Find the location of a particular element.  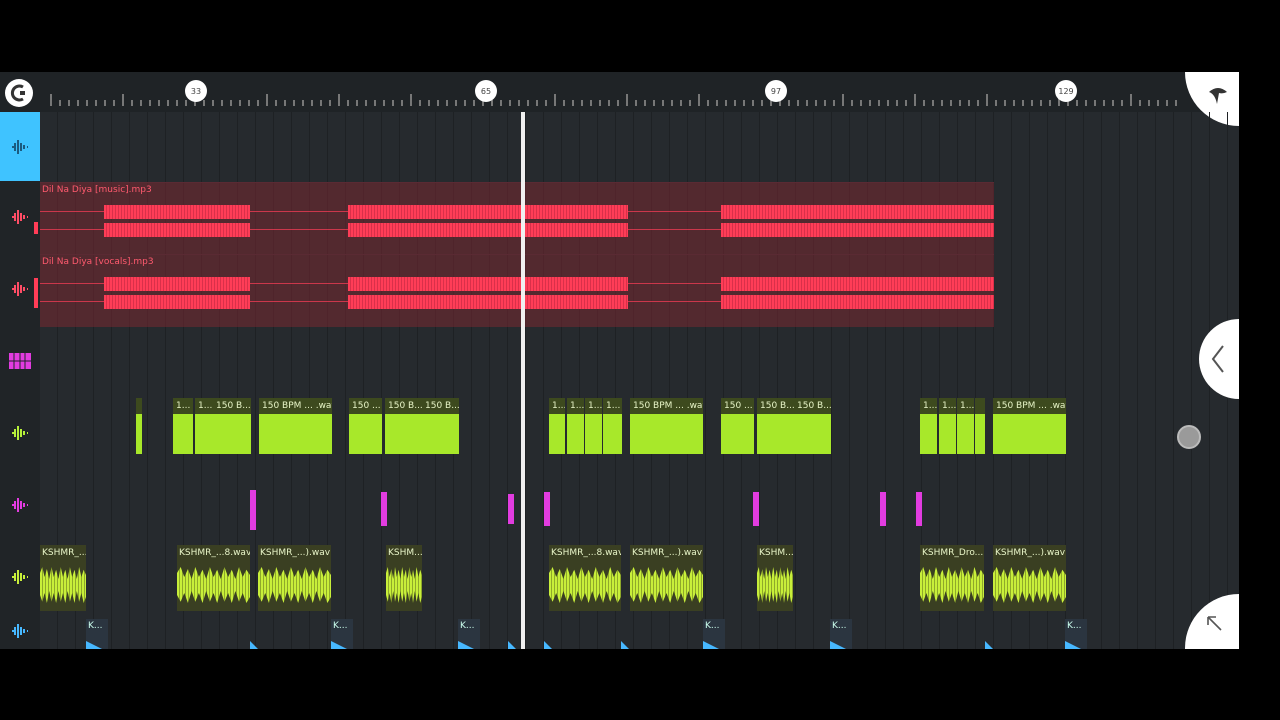

audio-clip-vocals: Dil Na Diya [vocals].mp3 is located at coordinates (517, 290).